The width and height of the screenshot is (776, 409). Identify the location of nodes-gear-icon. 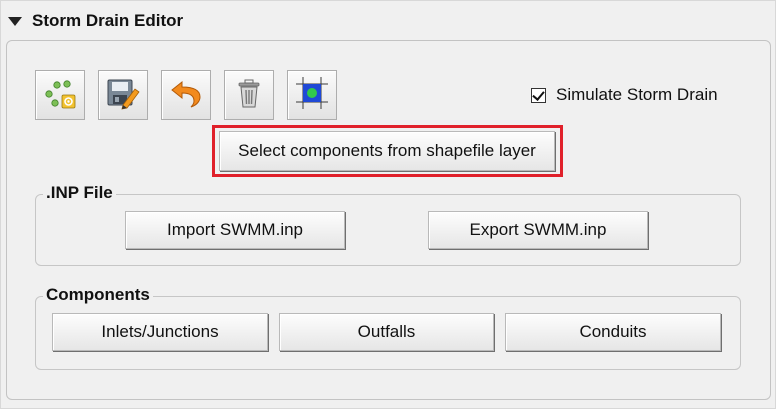
(60, 95).